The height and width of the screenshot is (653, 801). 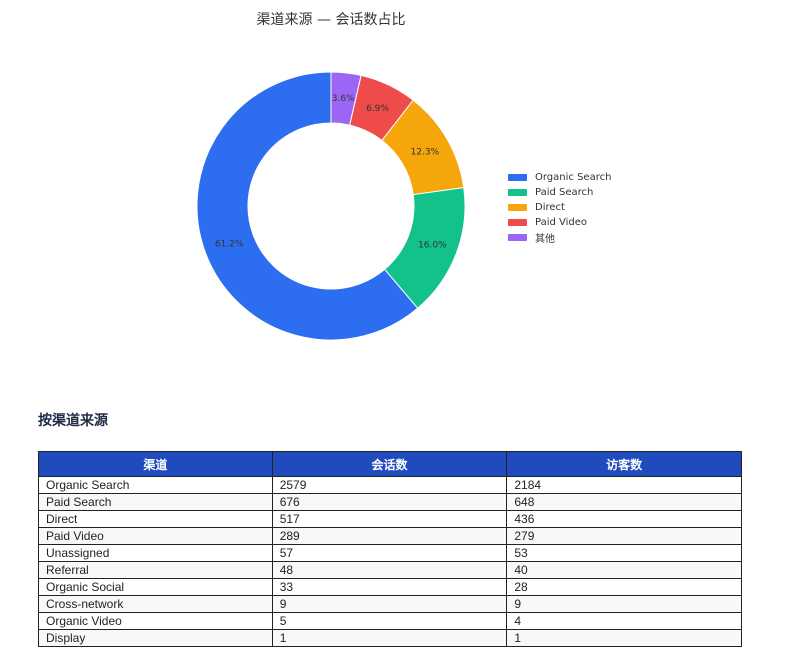 I want to click on channel-cell: Direct, so click(x=155, y=519).